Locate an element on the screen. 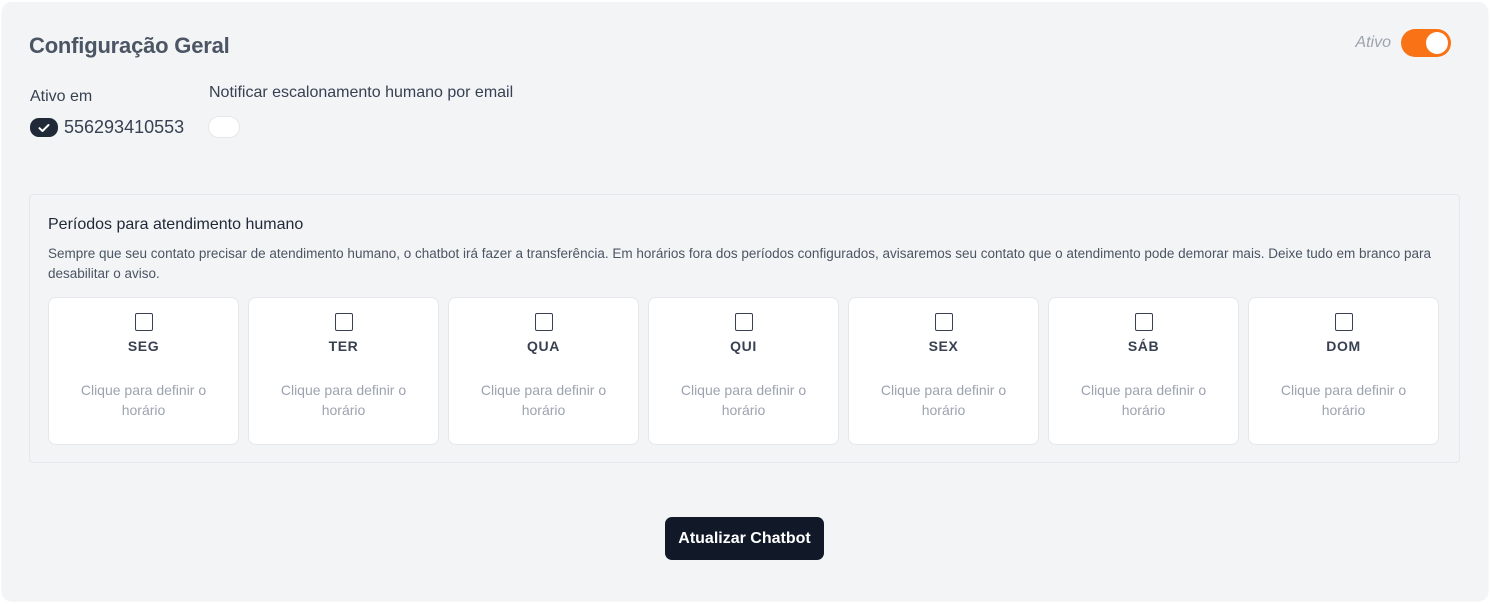 The image size is (1490, 604). phone-row: 556293410553 is located at coordinates (107, 127).